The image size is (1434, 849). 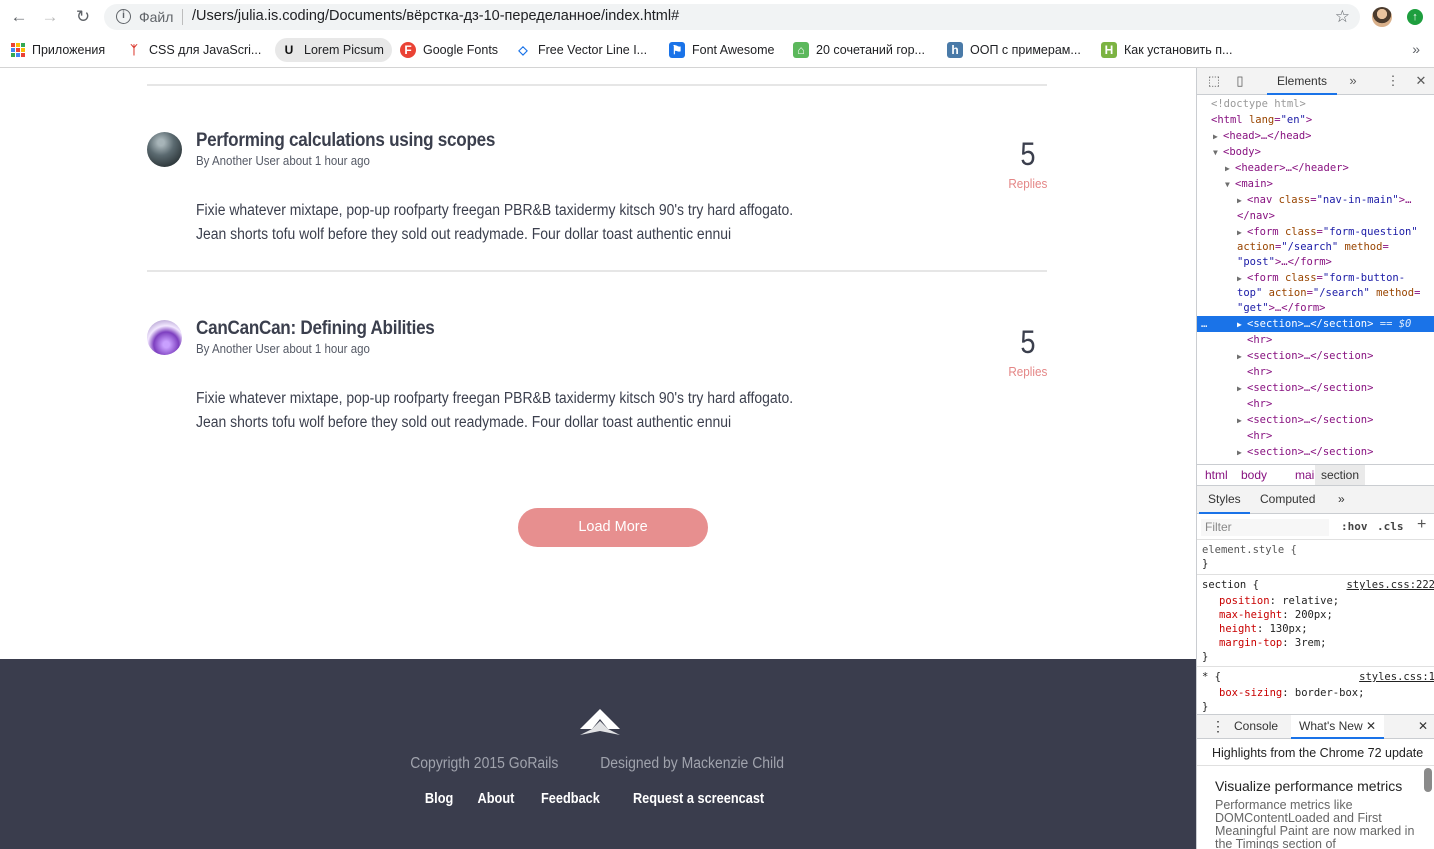 I want to click on close-drawer-icon: ✕, so click(x=1422, y=727).